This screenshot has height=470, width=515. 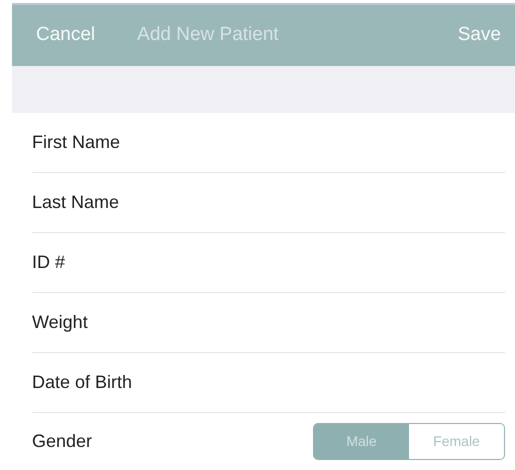 I want to click on field-label: Weight, so click(x=60, y=322).